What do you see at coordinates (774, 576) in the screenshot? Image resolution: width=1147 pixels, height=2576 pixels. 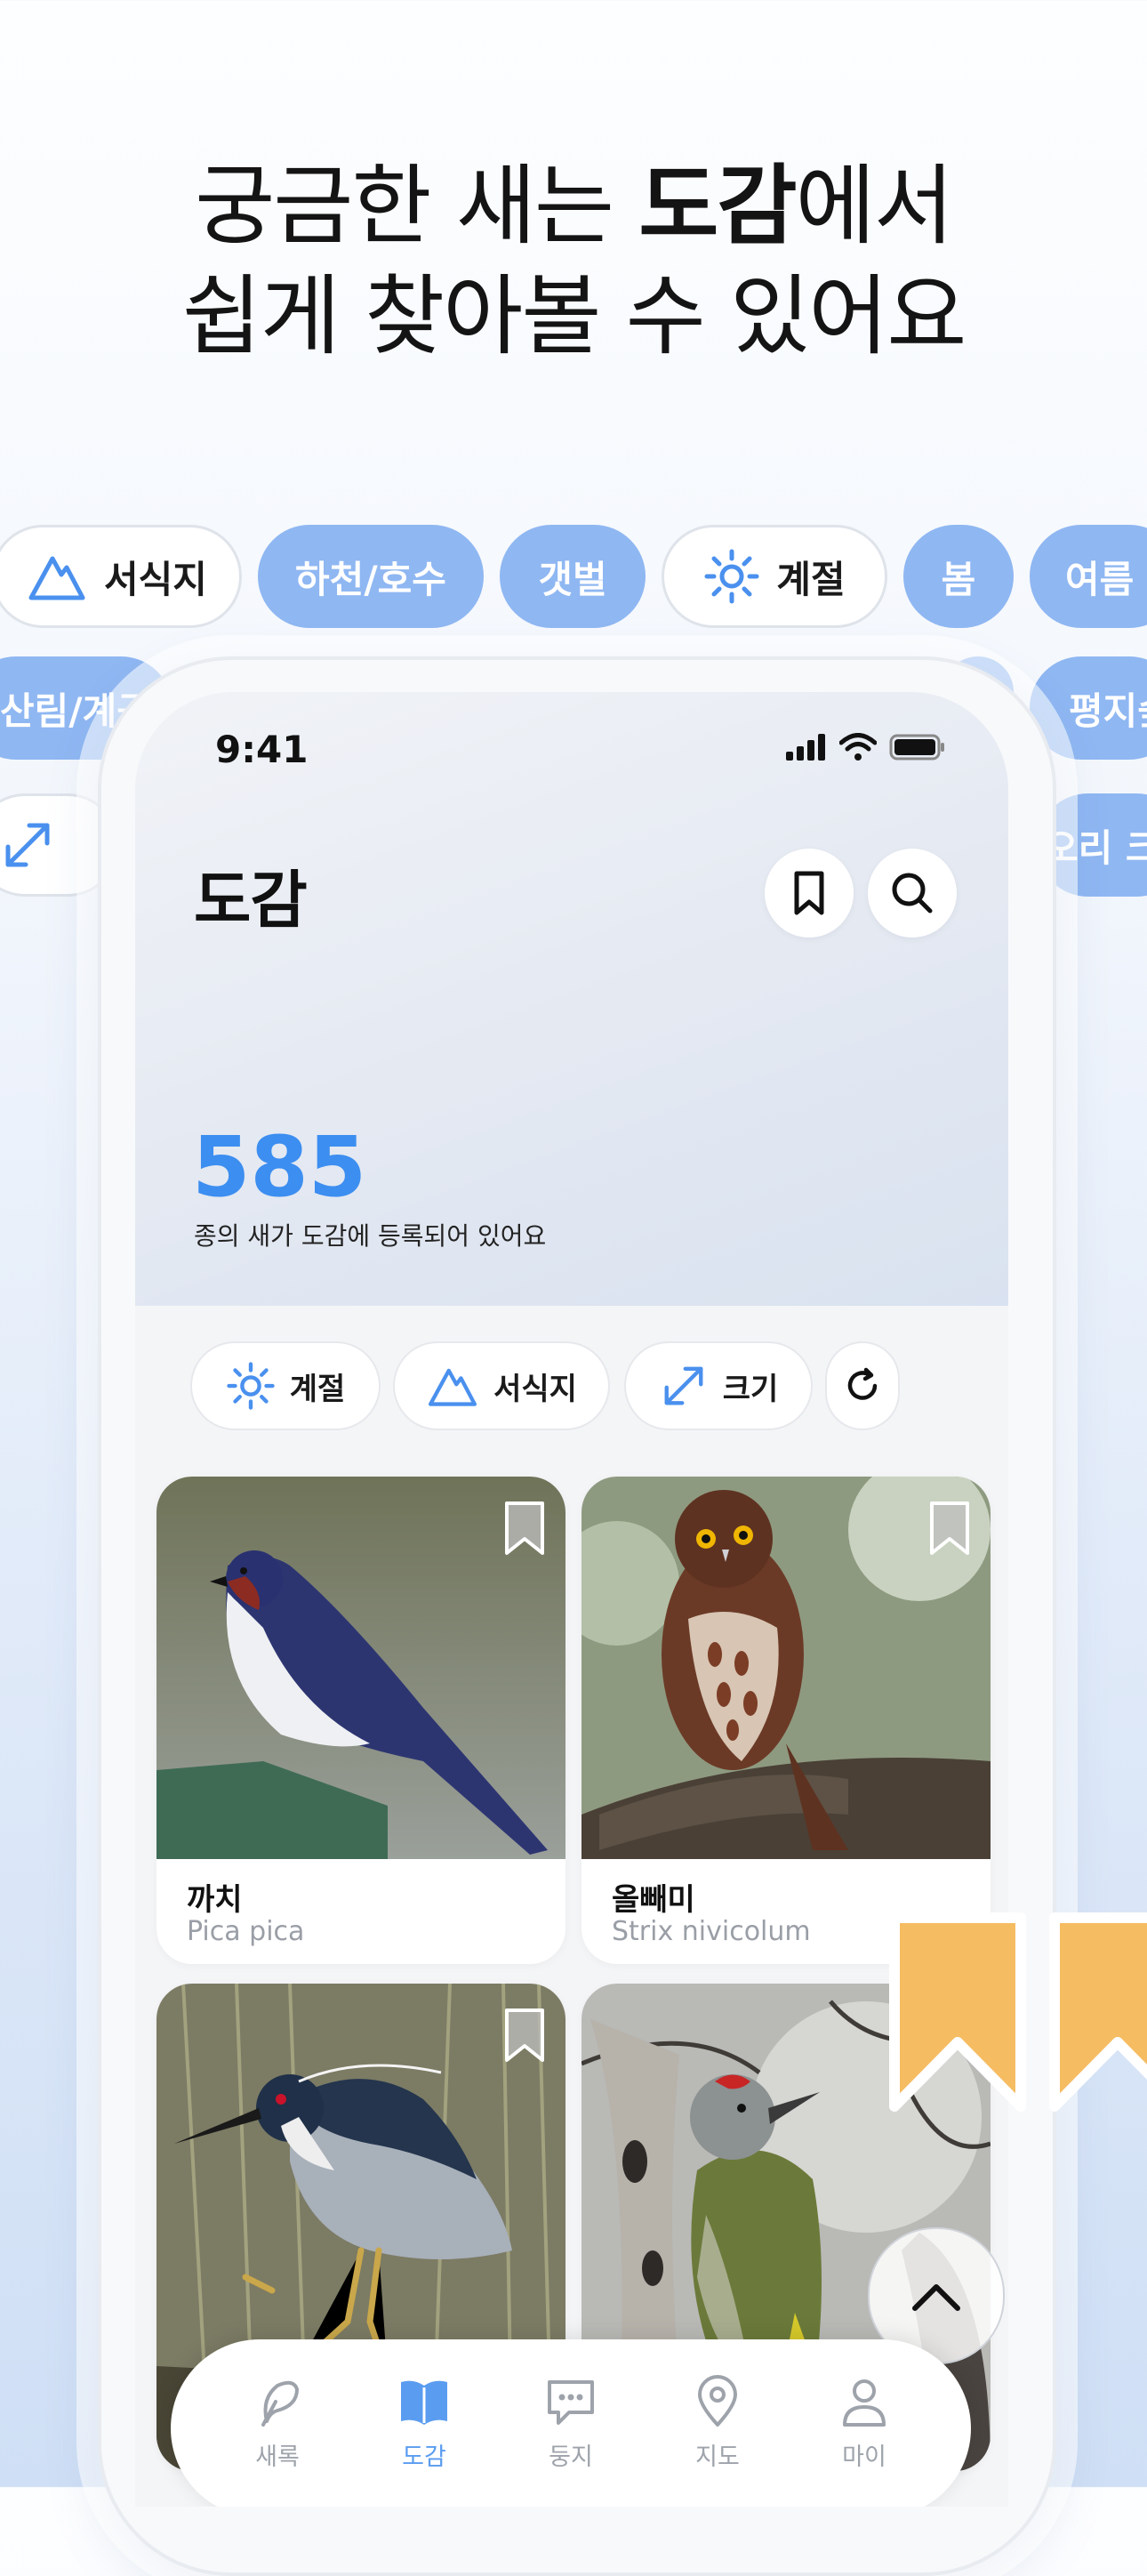 I see `bg-chip-season: 계절` at bounding box center [774, 576].